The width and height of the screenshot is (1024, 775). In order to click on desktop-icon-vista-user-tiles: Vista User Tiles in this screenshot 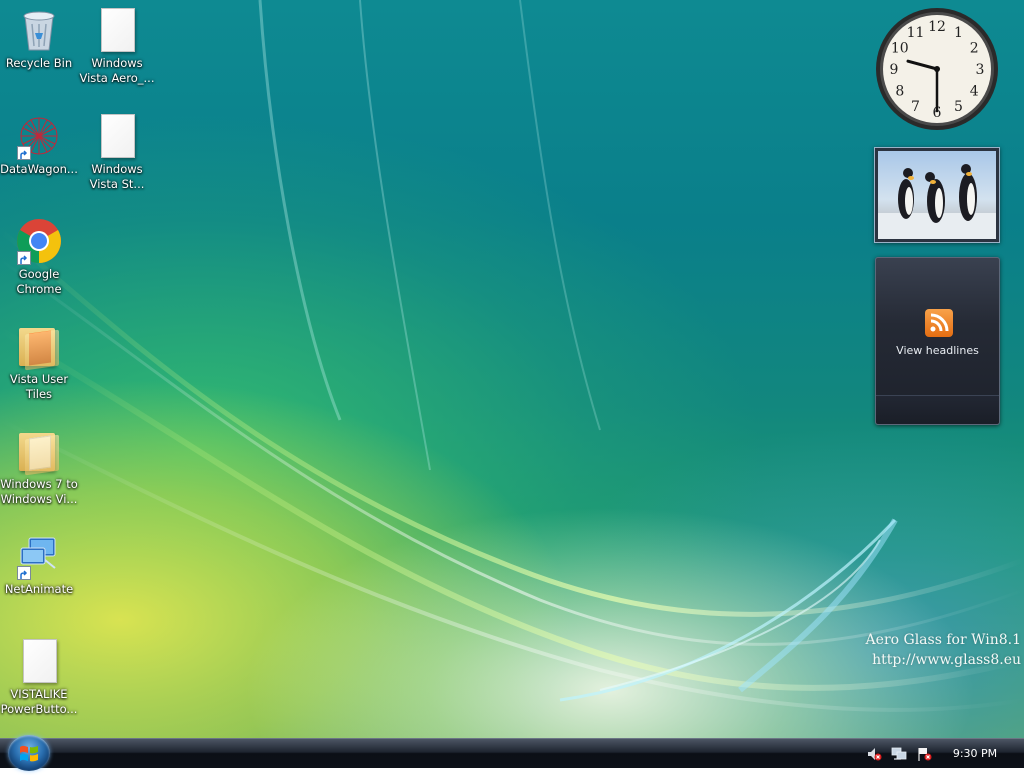, I will do `click(39, 362)`.